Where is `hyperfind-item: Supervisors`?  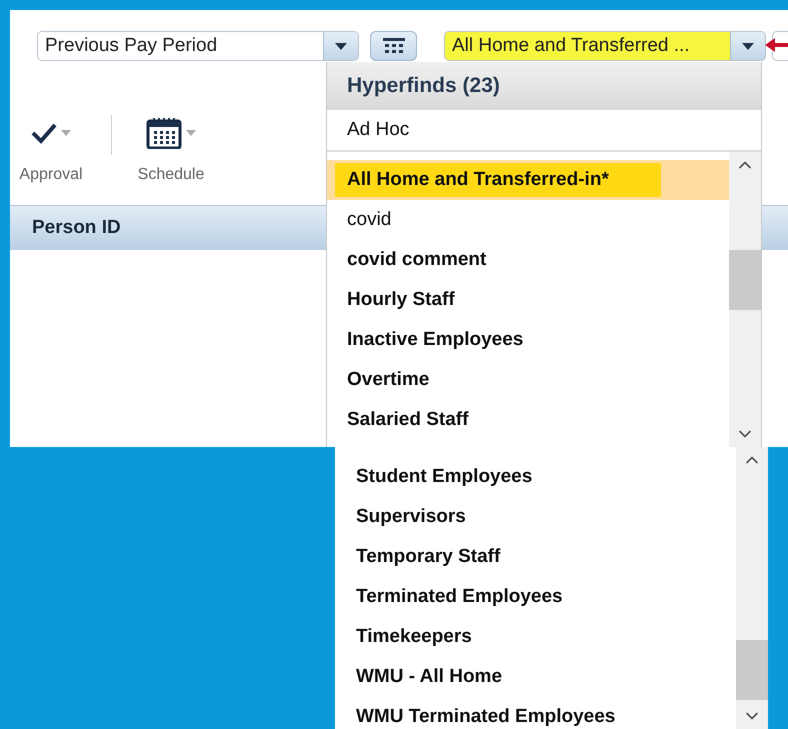
hyperfind-item: Supervisors is located at coordinates (535, 517).